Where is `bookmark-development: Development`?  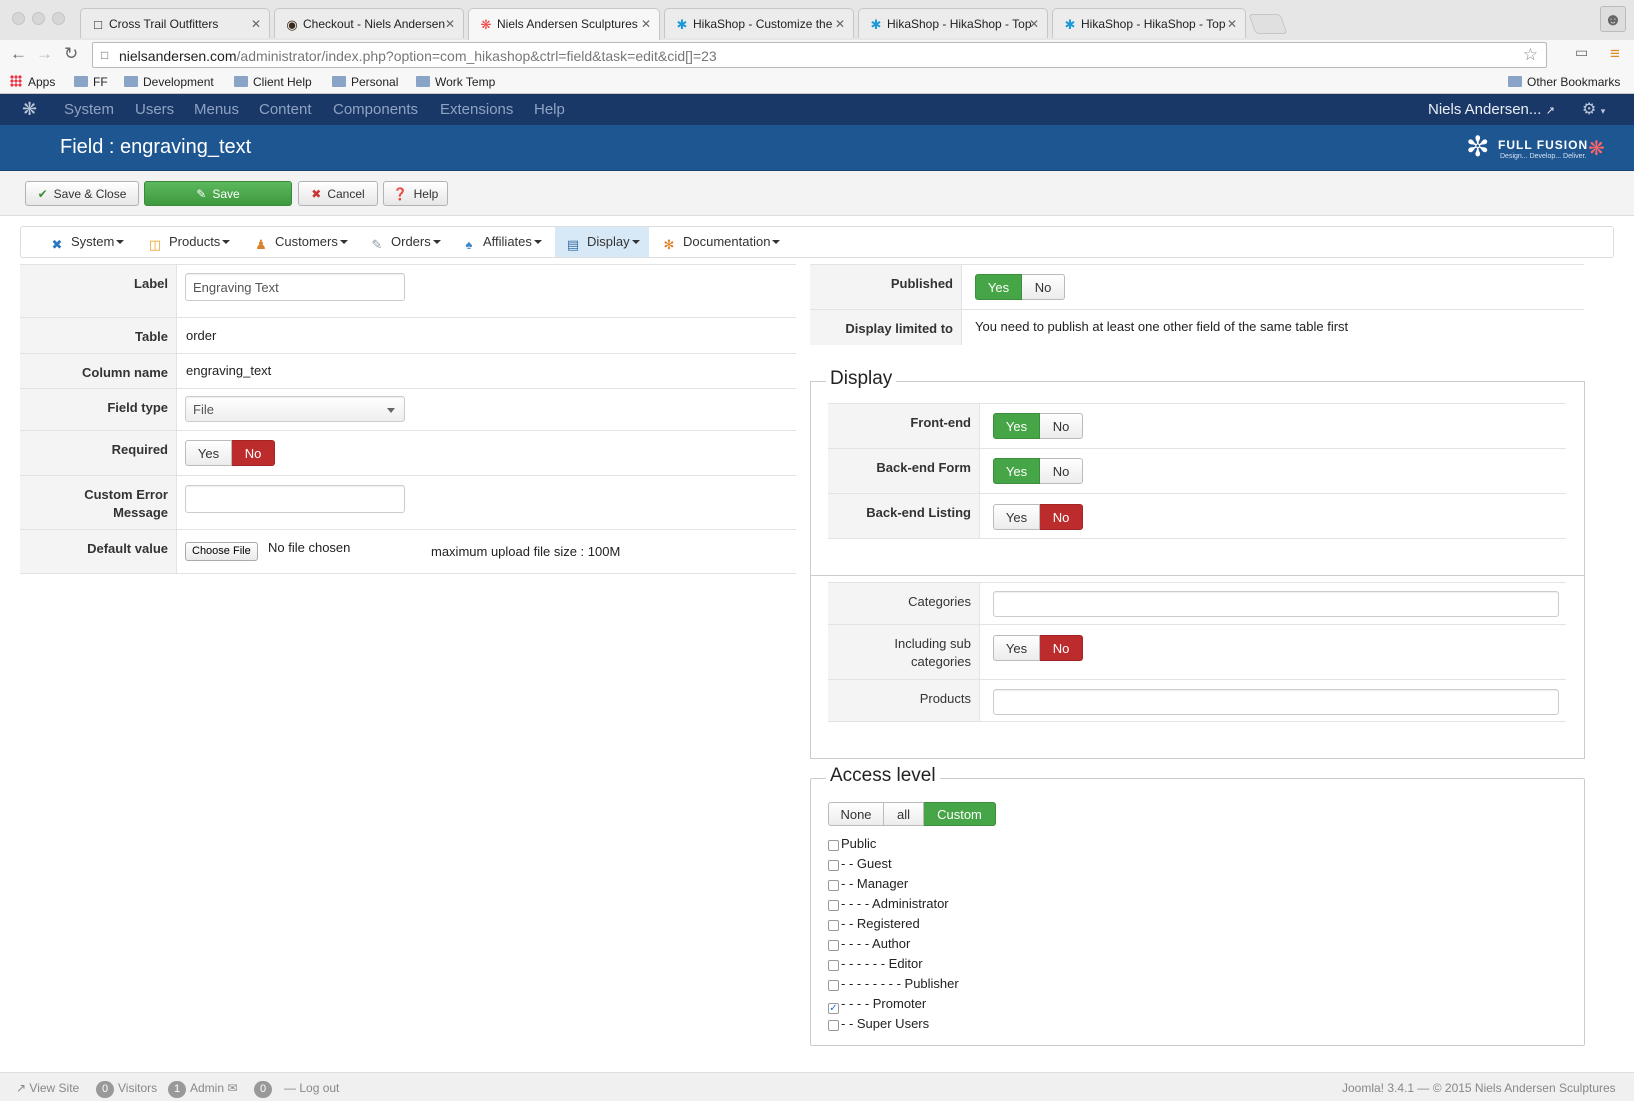
bookmark-development: Development is located at coordinates (169, 82).